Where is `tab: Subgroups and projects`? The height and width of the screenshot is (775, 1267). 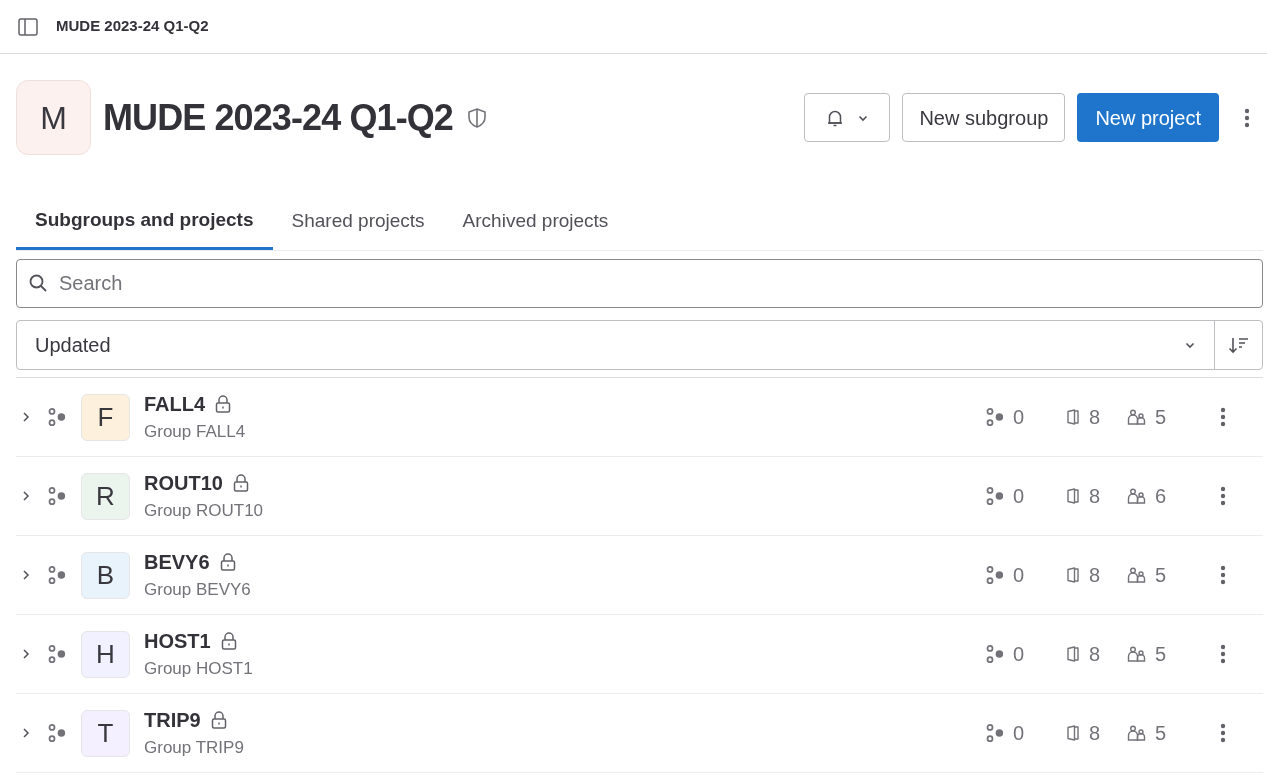
tab: Subgroups and projects is located at coordinates (144, 221).